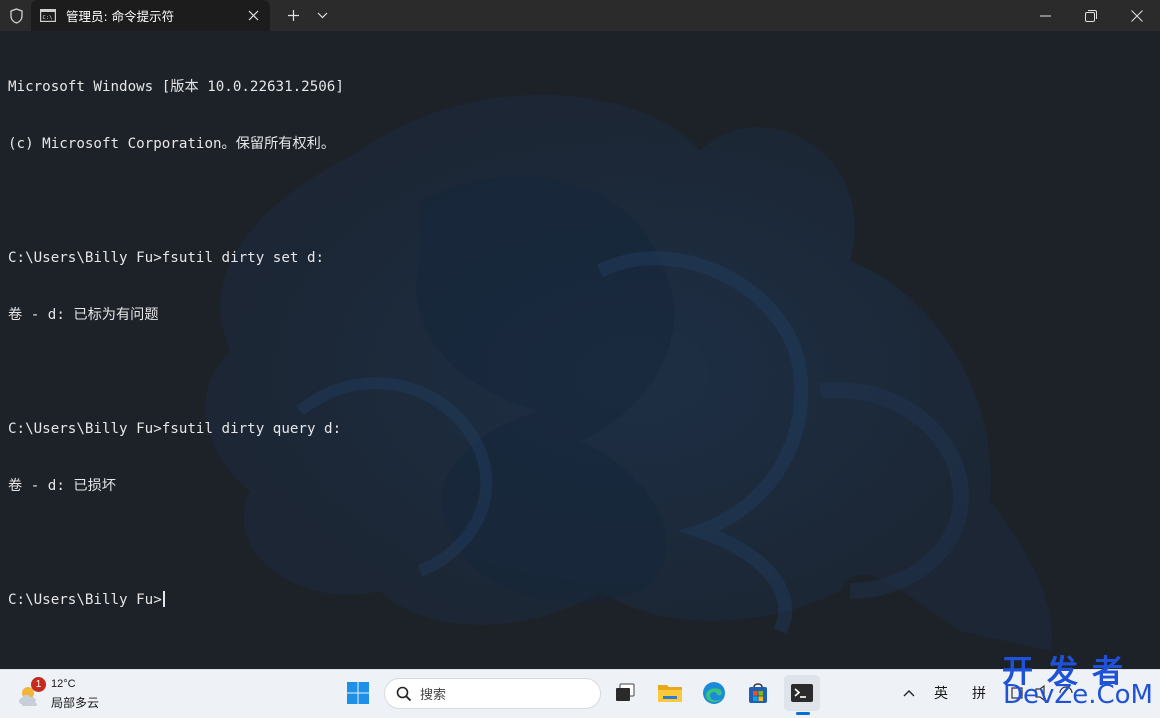  Describe the element at coordinates (1078, 695) in the screenshot. I see `watermark-text-bottom: DevZe.CoM` at that location.